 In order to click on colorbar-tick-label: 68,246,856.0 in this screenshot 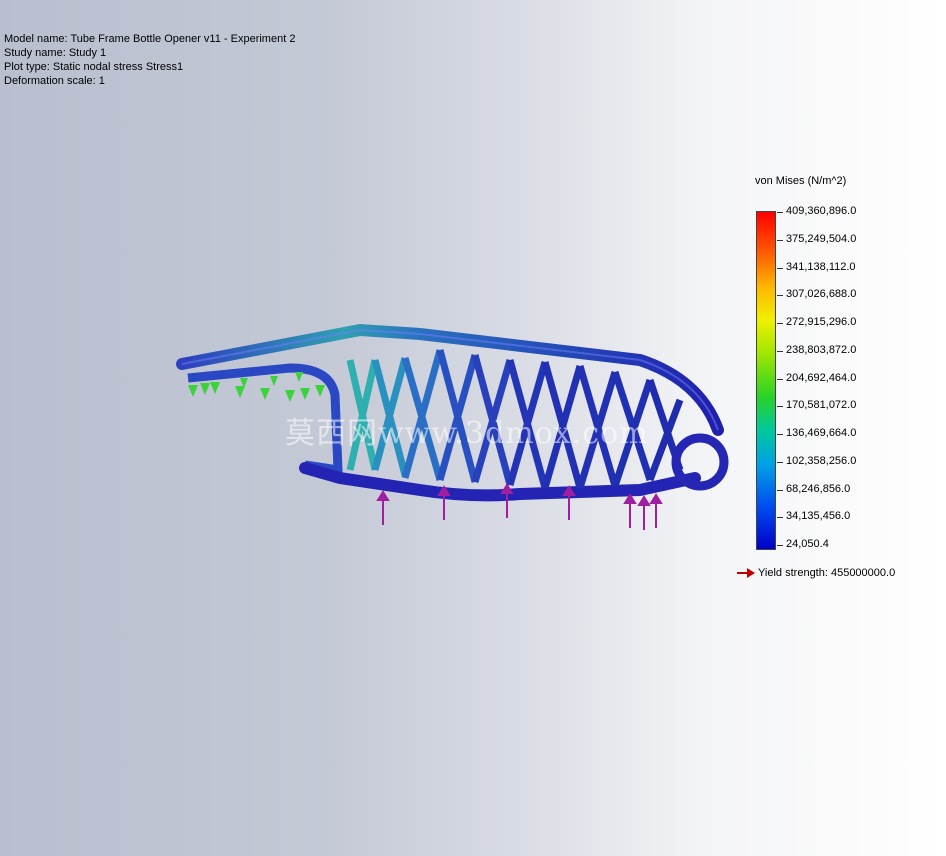, I will do `click(818, 488)`.